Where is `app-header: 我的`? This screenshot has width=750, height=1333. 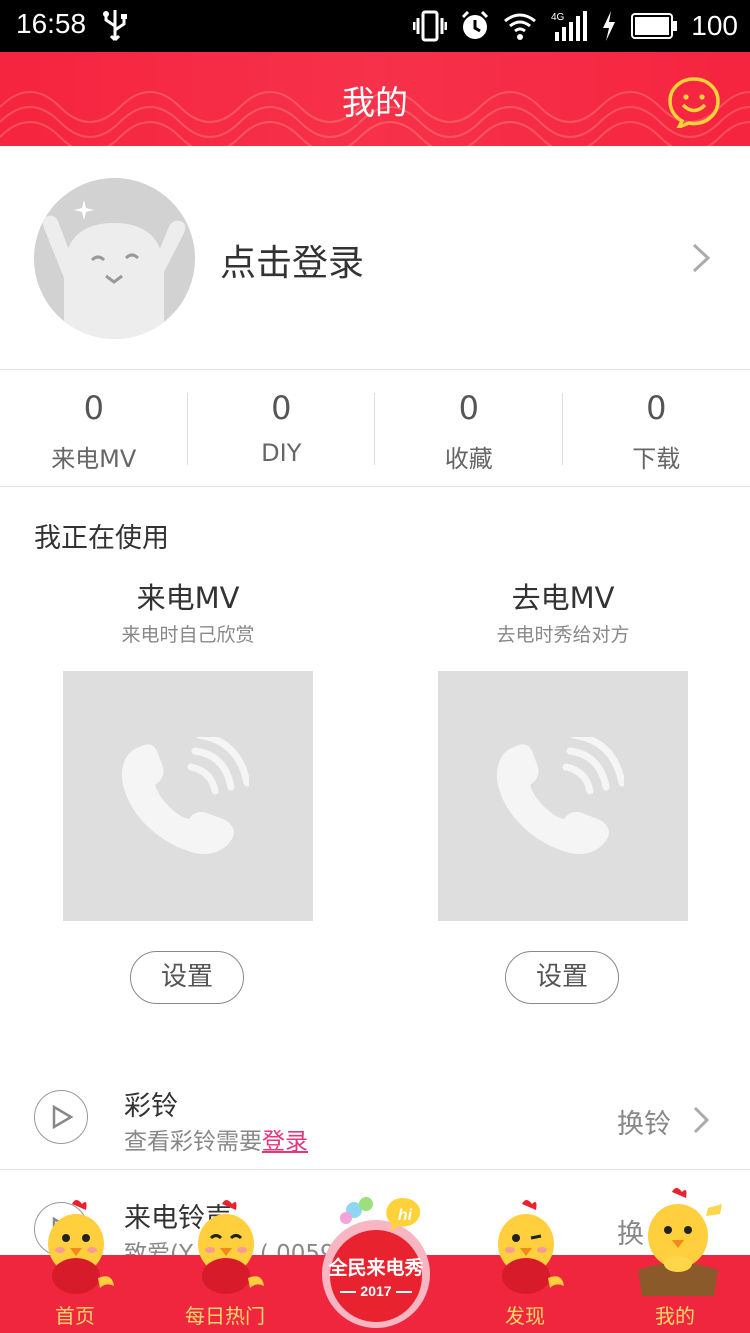 app-header: 我的 is located at coordinates (375, 99).